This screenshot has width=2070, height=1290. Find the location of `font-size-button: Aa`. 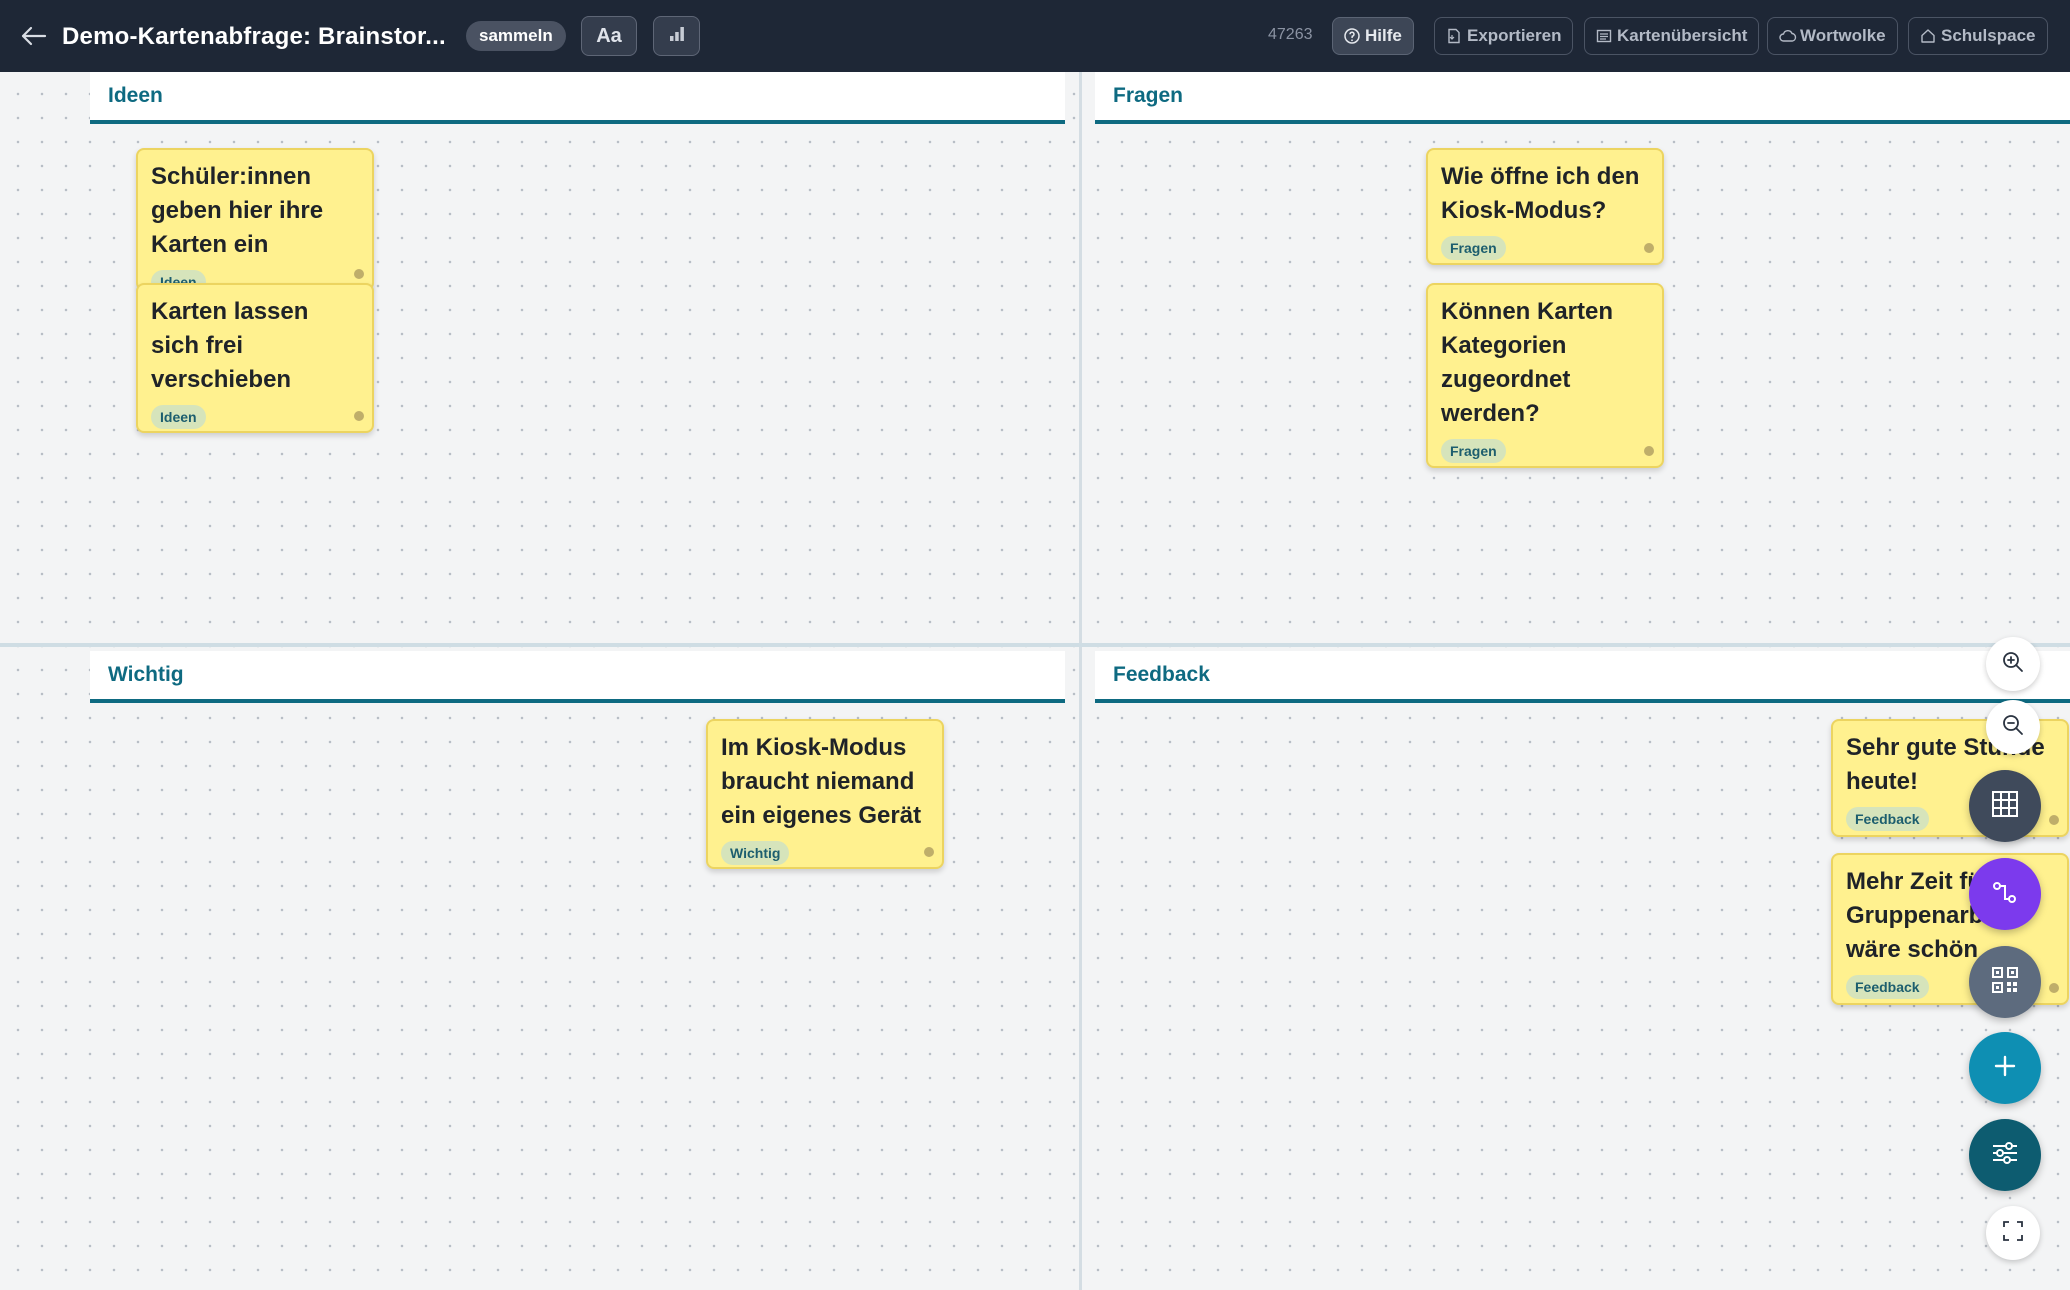

font-size-button: Aa is located at coordinates (609, 36).